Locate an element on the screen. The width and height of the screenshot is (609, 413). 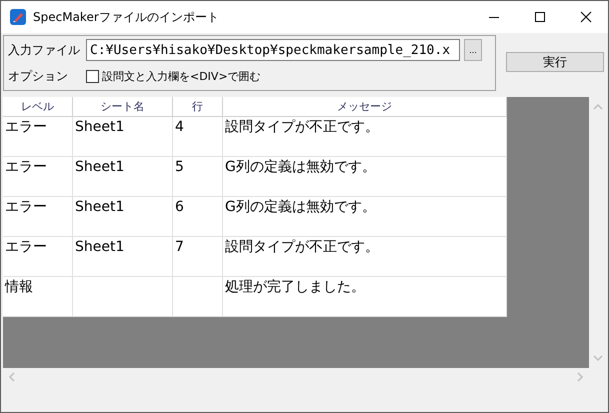
option-label: オプション is located at coordinates (38, 76).